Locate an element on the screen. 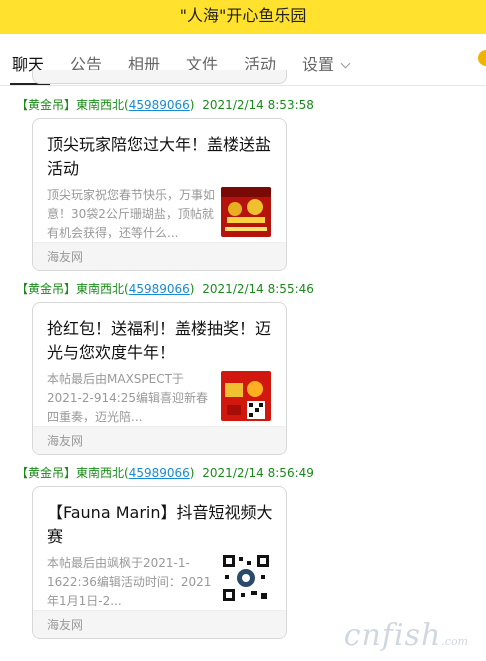 The width and height of the screenshot is (486, 661). window-title: "人海"开心鱼乐园 is located at coordinates (243, 15).